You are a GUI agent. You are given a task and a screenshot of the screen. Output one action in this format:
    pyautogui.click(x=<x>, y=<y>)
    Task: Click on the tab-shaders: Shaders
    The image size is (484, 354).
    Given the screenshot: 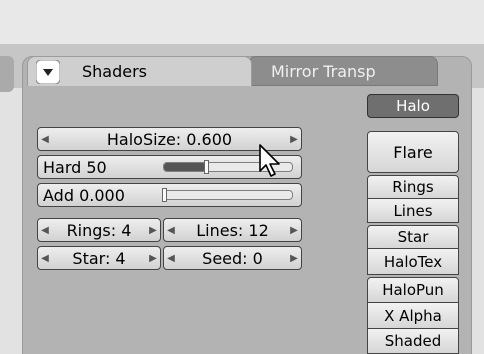 What is the action you would take?
    pyautogui.click(x=139, y=71)
    